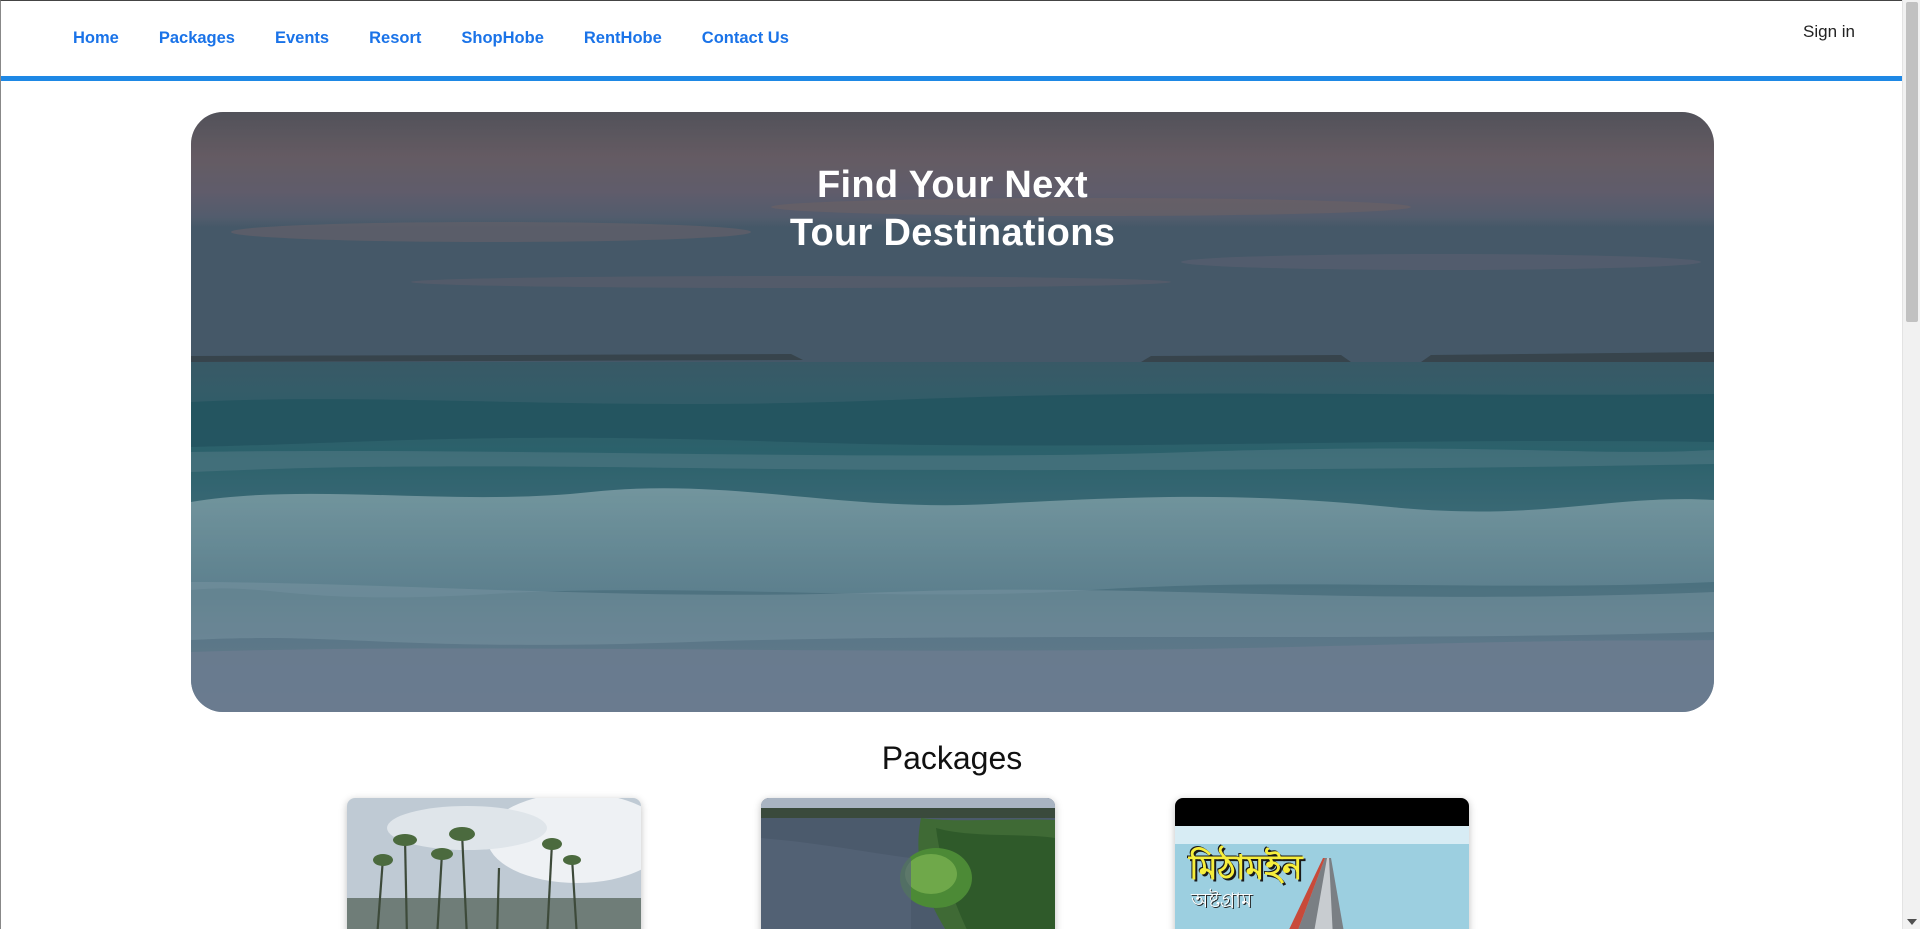  Describe the element at coordinates (1912, 162) in the screenshot. I see `scrollbar-thumb` at that location.